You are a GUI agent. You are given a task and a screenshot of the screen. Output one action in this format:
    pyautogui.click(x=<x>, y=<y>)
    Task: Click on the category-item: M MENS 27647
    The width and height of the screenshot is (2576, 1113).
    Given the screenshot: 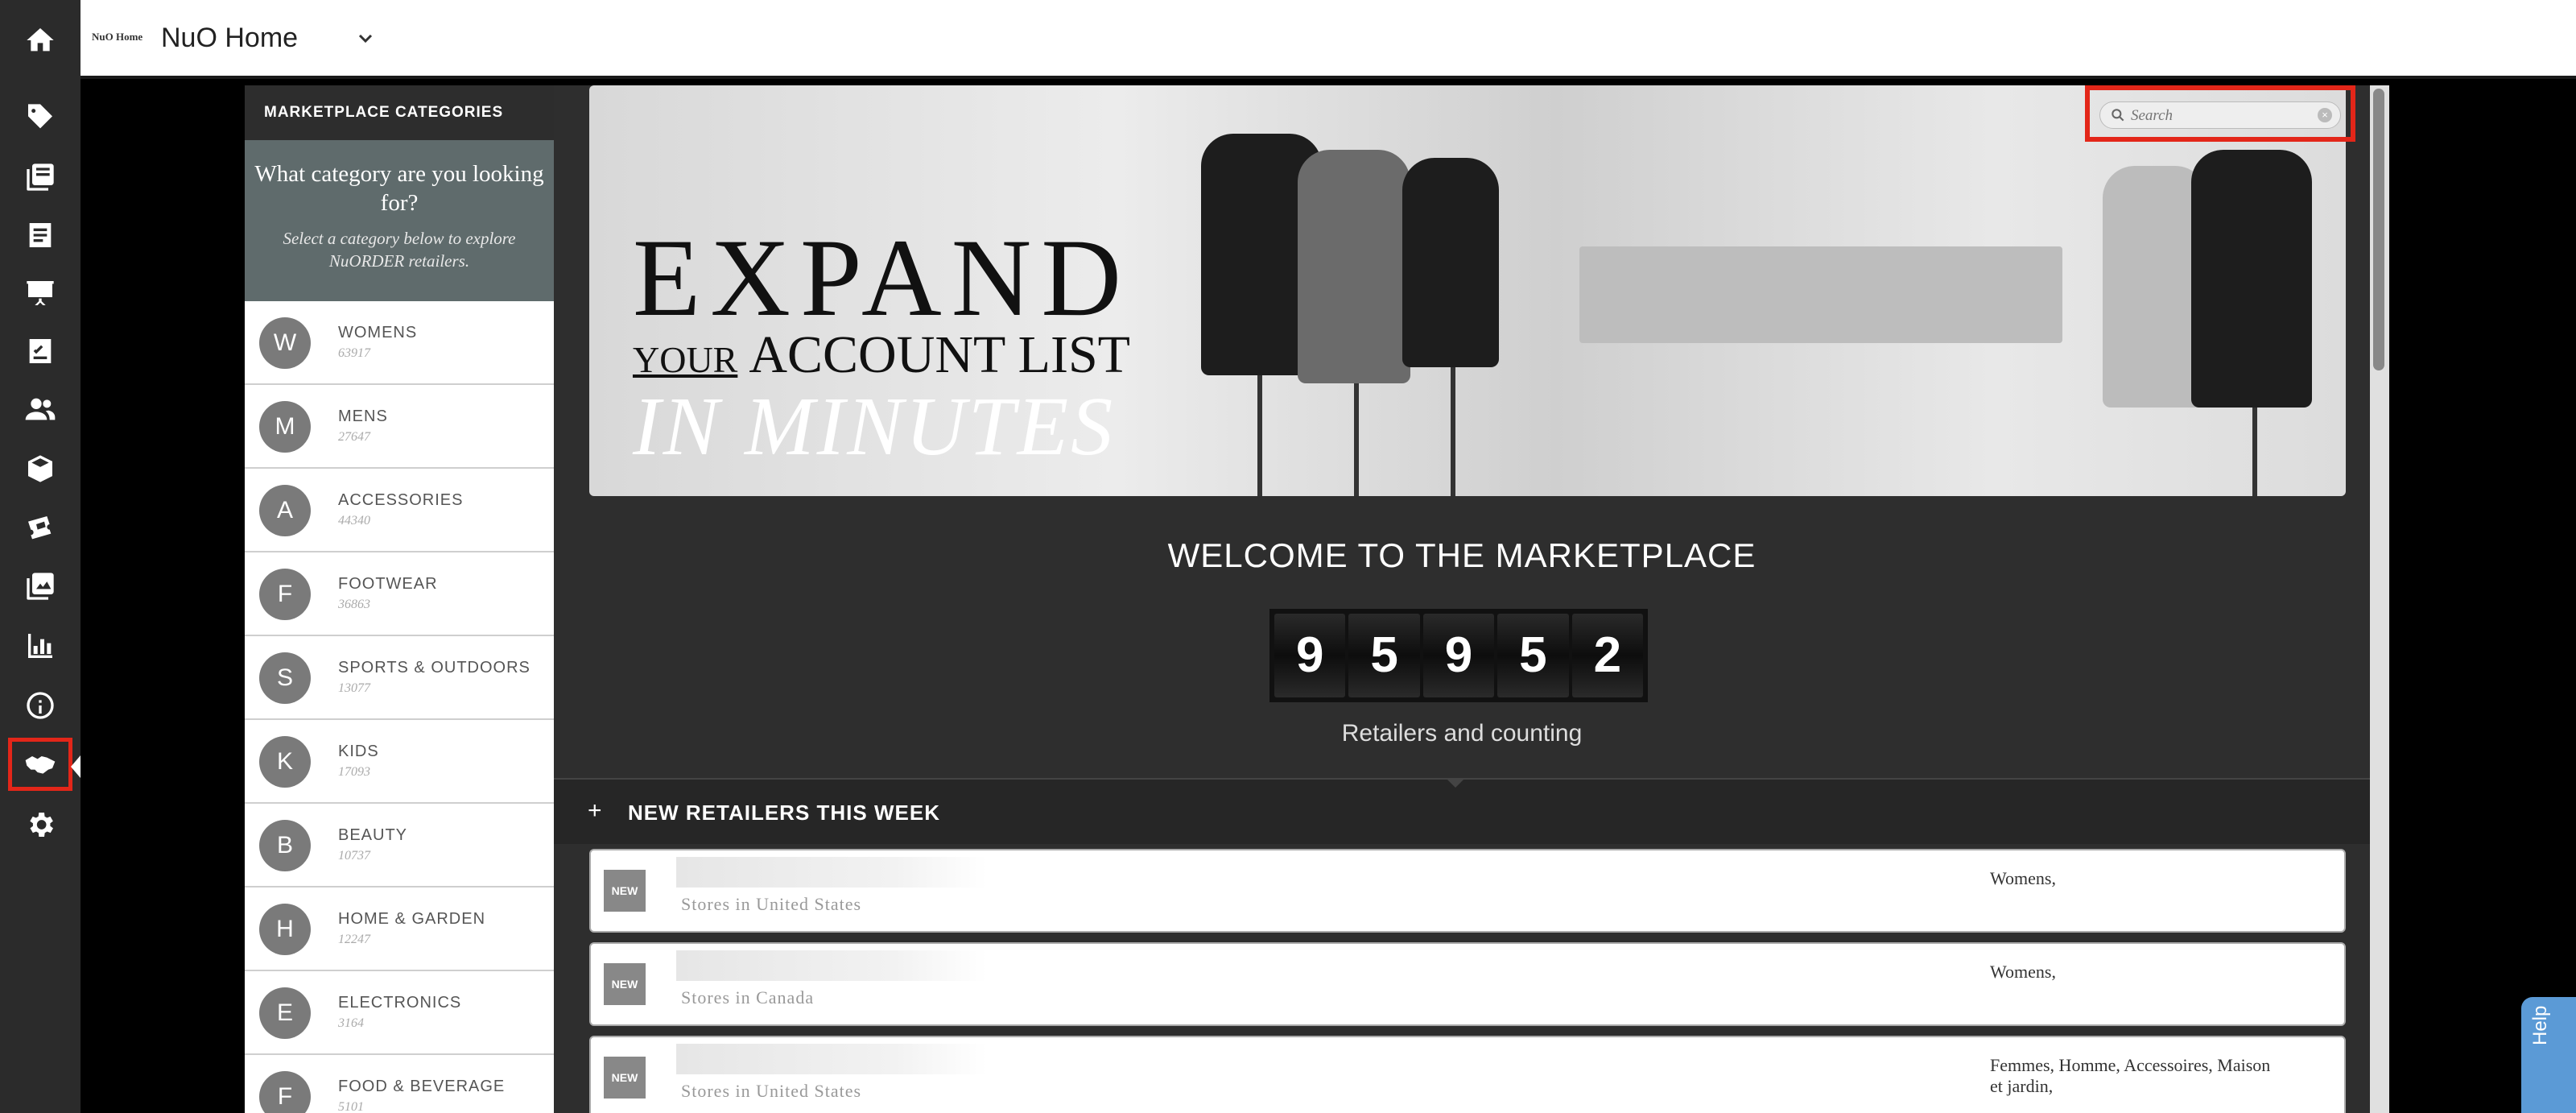 What is the action you would take?
    pyautogui.click(x=399, y=427)
    